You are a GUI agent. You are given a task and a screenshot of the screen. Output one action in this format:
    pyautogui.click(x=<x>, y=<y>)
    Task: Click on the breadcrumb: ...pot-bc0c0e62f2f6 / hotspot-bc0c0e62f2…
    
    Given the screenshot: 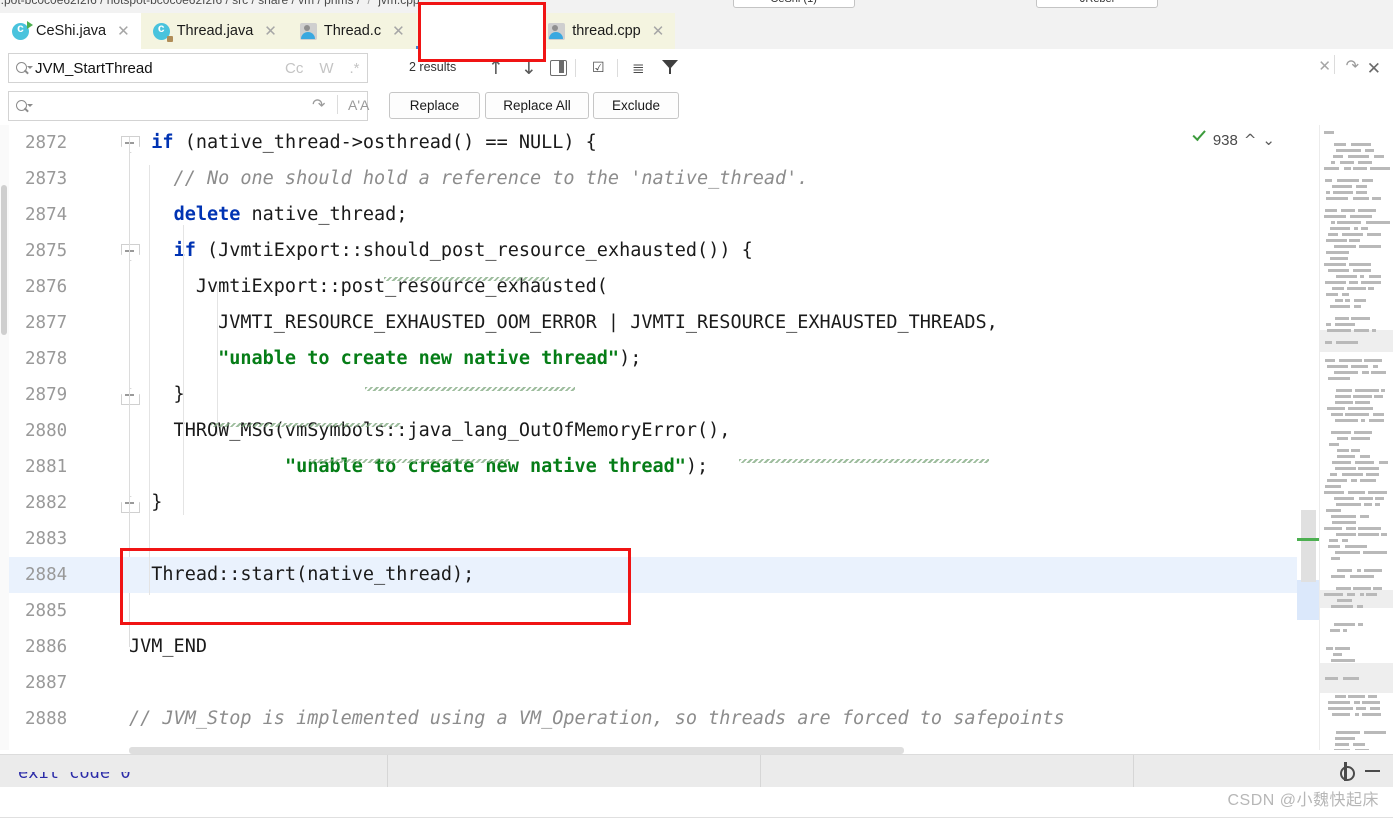 What is the action you would take?
    pyautogui.click(x=210, y=3)
    